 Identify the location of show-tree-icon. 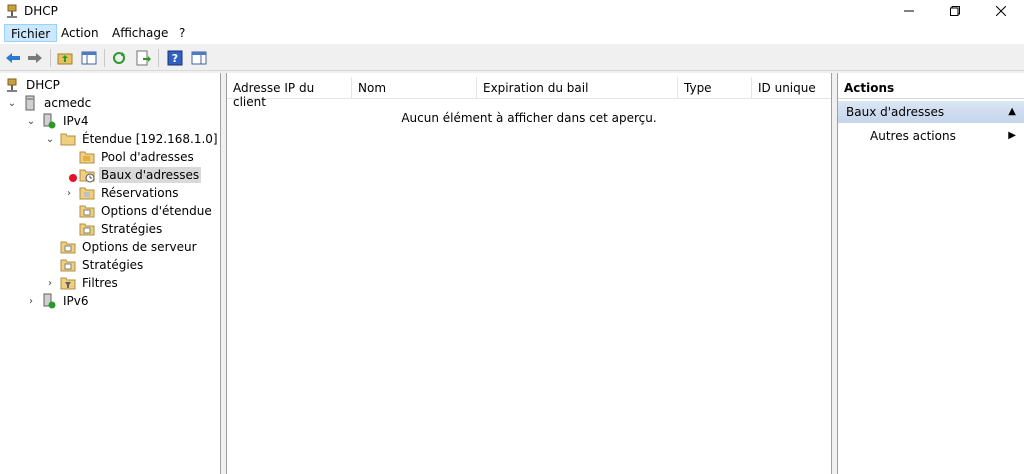
(89, 58).